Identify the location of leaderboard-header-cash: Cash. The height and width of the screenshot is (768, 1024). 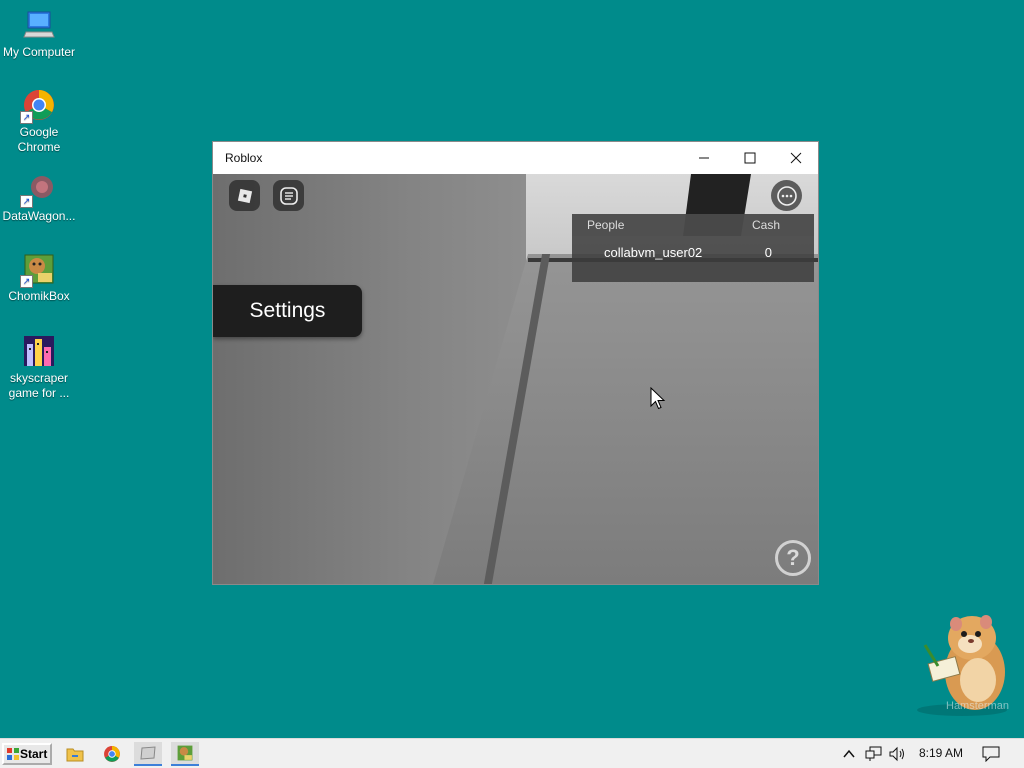
(765, 225).